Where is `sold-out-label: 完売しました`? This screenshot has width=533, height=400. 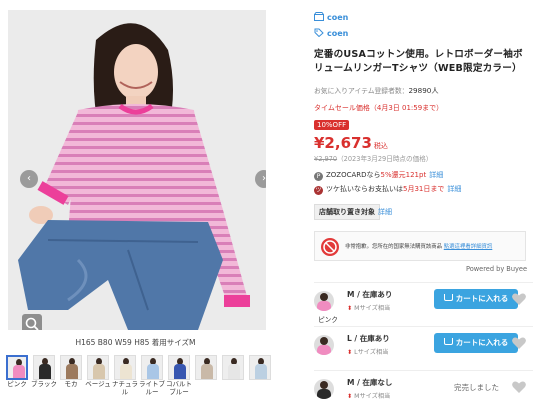 sold-out-label: 完売しました is located at coordinates (476, 387).